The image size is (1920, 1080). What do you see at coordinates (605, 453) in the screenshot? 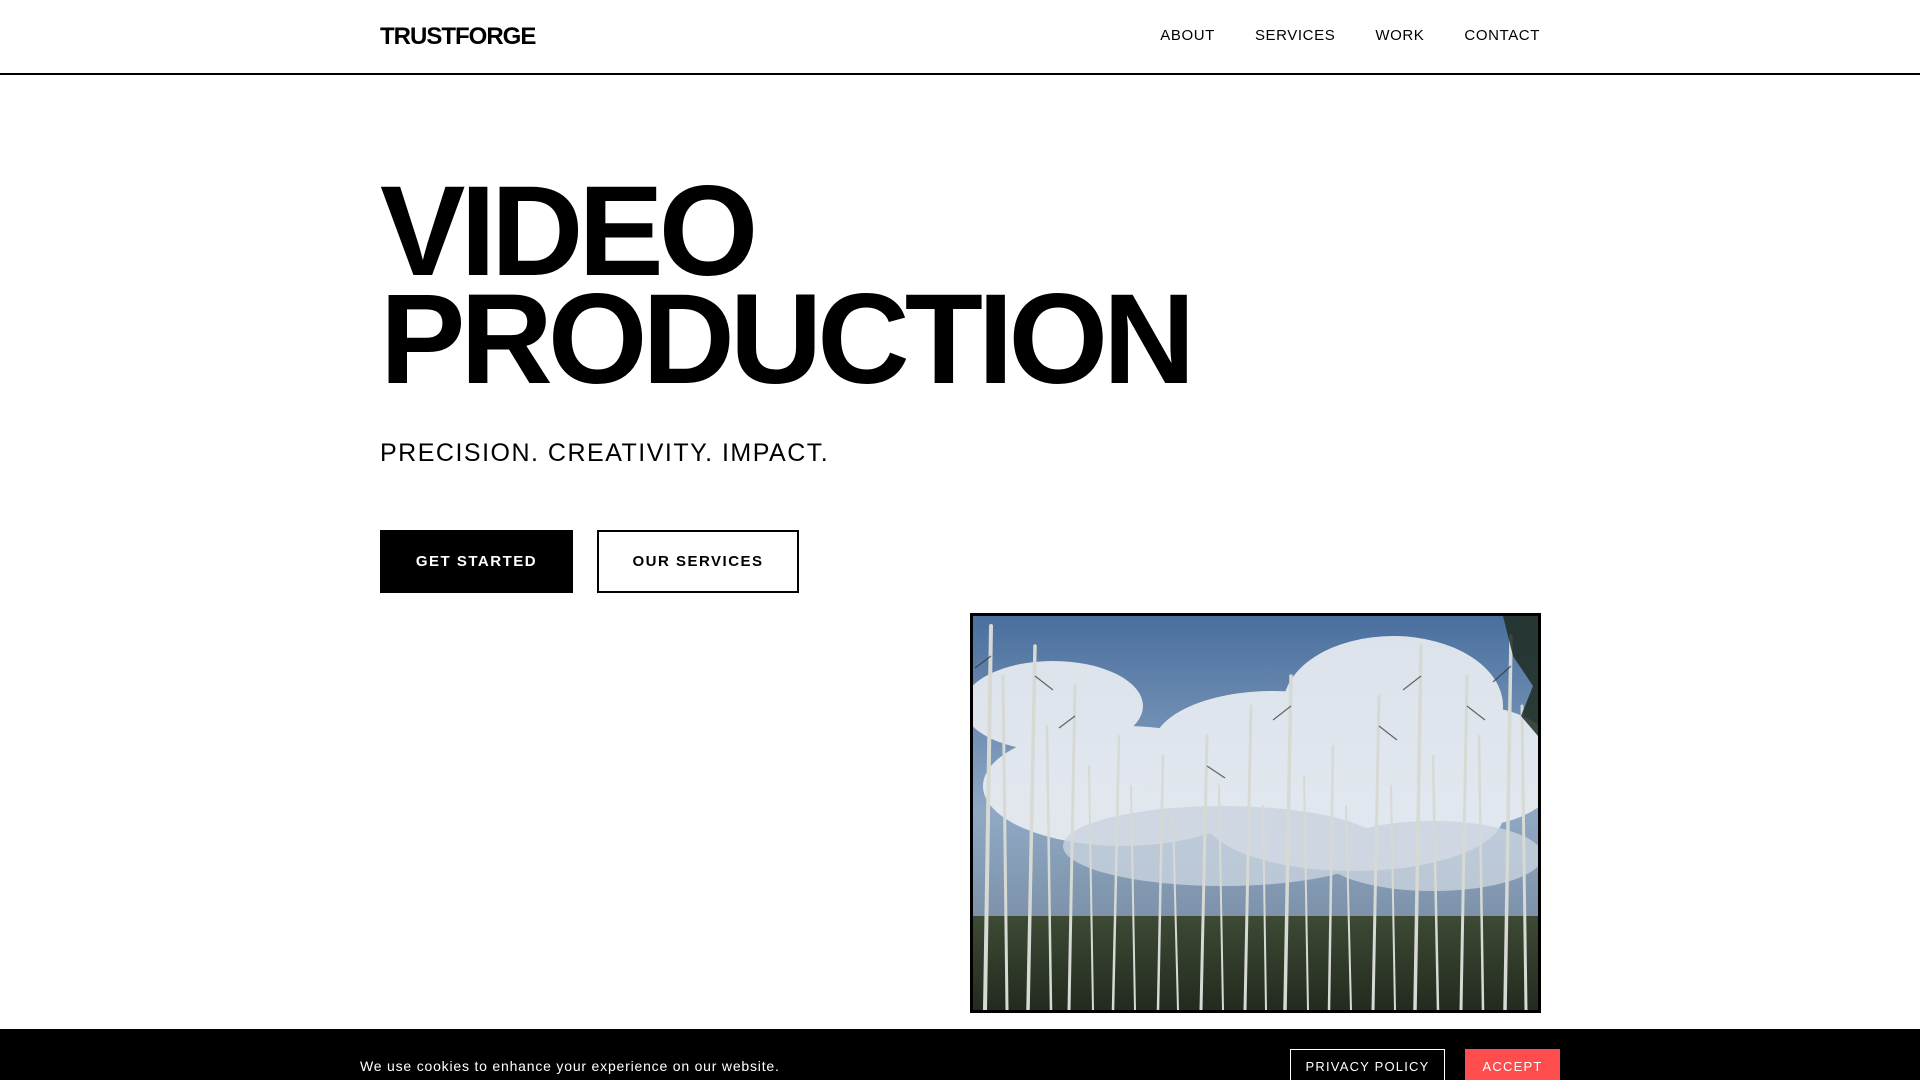
I see `hero-tagline: PRECISION. CREATIVITY. IMPACT.` at bounding box center [605, 453].